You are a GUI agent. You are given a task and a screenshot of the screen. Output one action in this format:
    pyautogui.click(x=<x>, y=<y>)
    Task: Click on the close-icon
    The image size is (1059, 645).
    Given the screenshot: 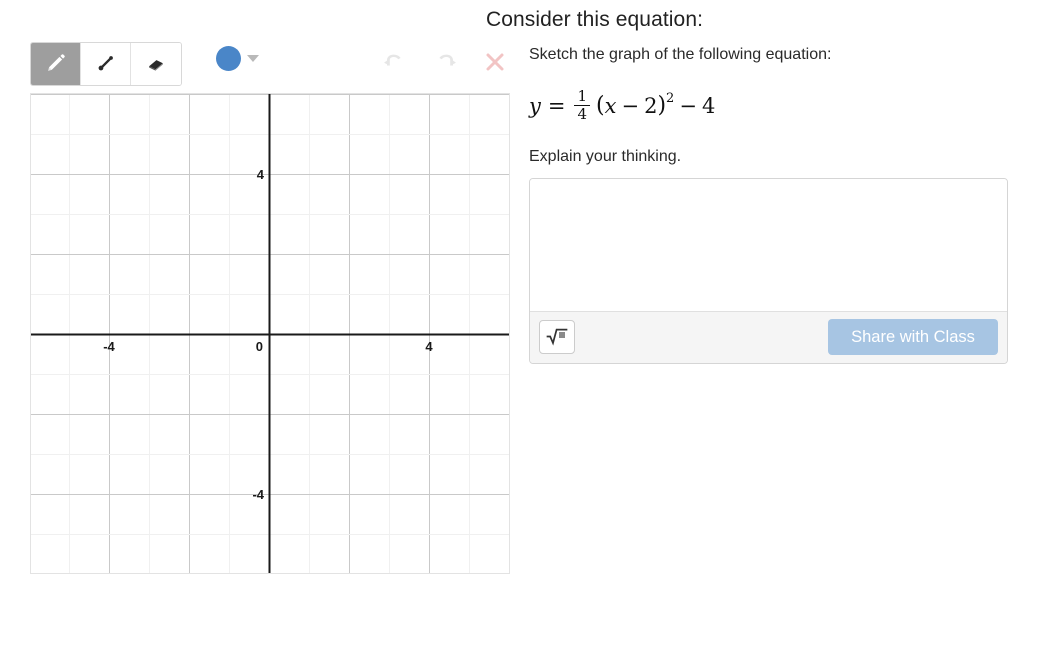 What is the action you would take?
    pyautogui.click(x=495, y=63)
    